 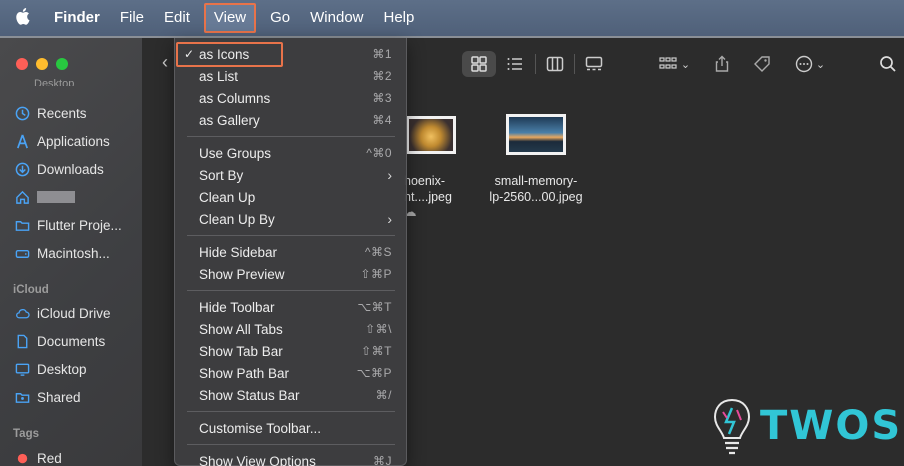 What do you see at coordinates (378, 252) in the screenshot?
I see `shortcut-label: ^⌘S` at bounding box center [378, 252].